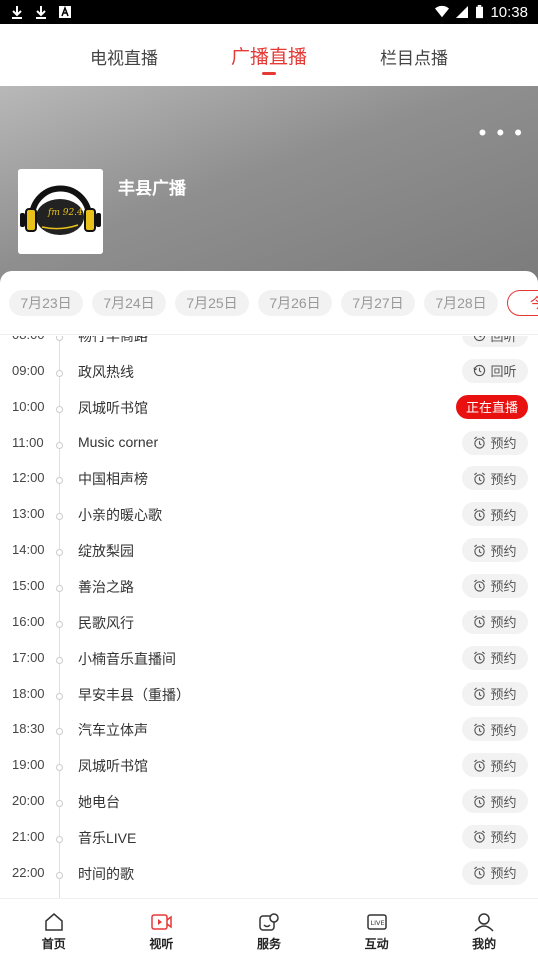  I want to click on service-icon, so click(269, 922).